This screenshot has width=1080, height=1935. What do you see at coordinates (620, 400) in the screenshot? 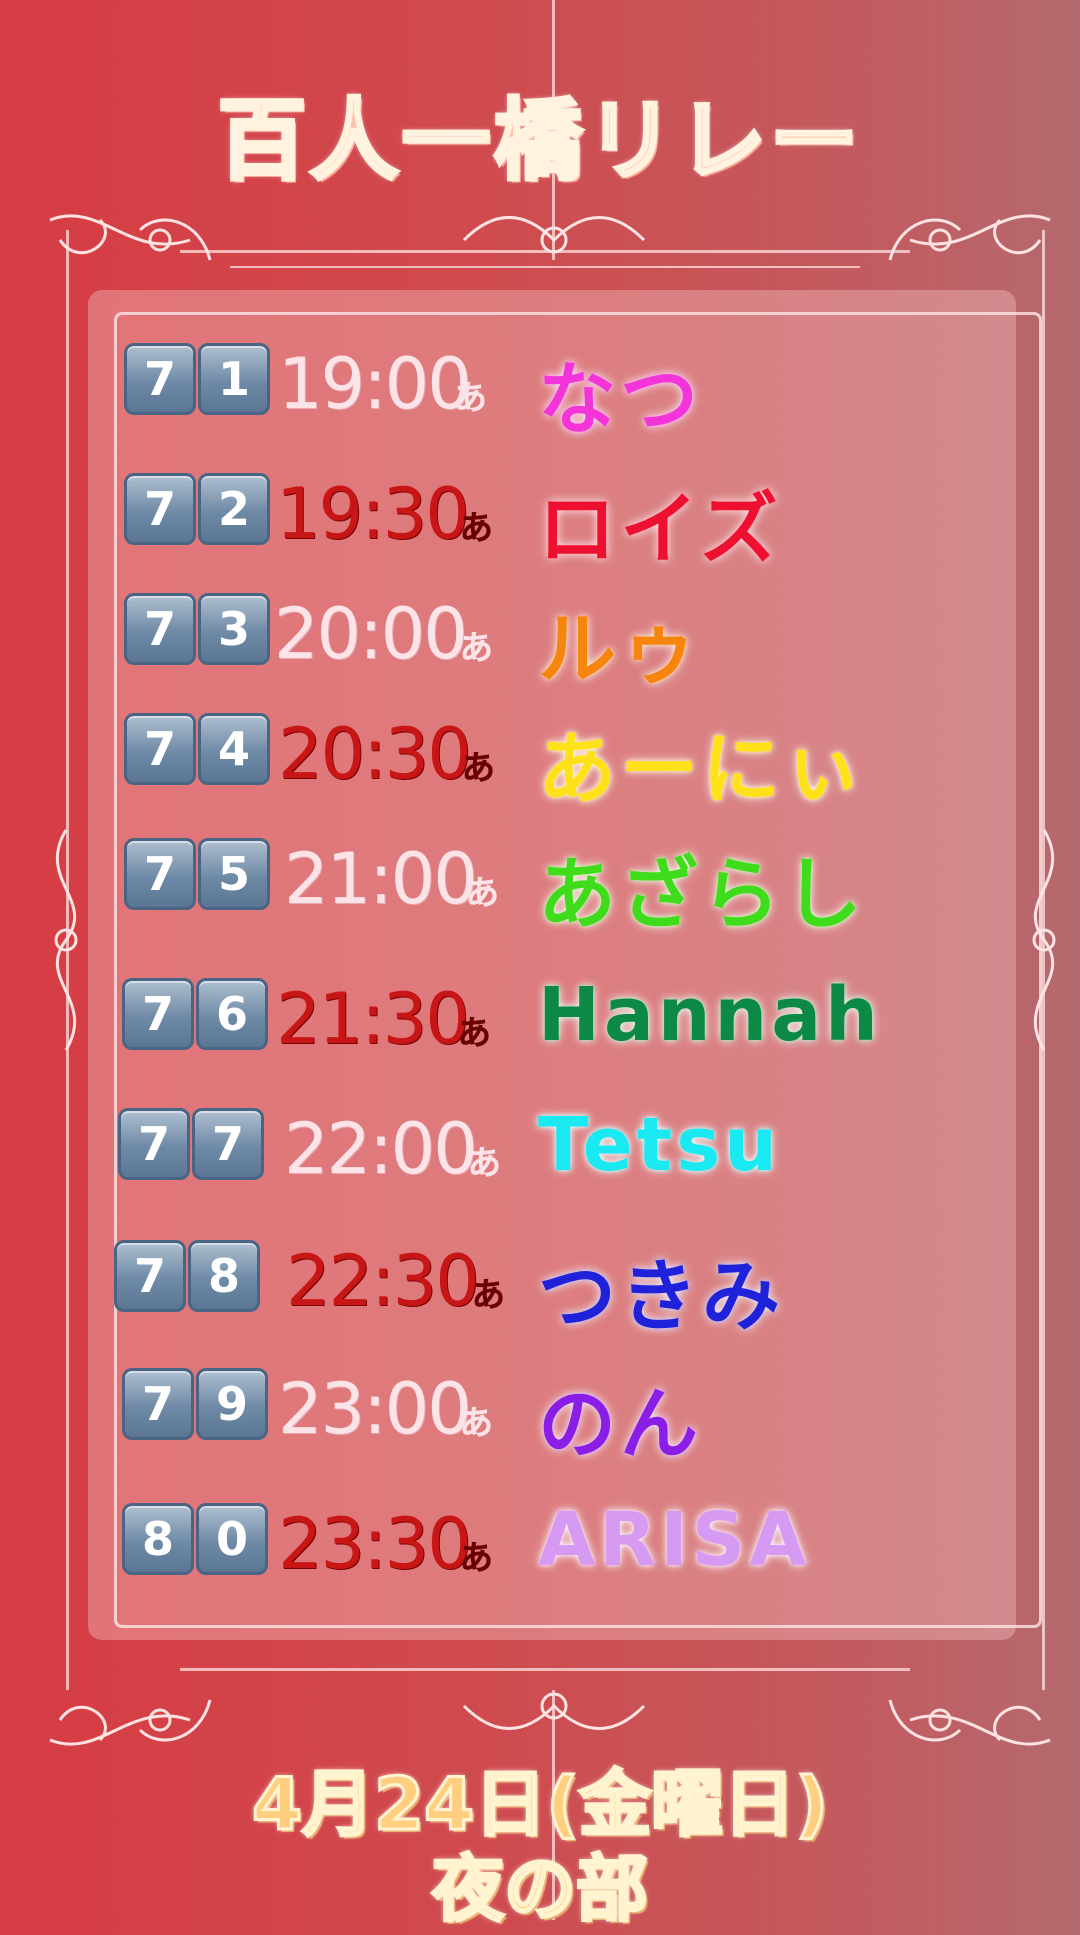
I see `performer-name: なつ` at bounding box center [620, 400].